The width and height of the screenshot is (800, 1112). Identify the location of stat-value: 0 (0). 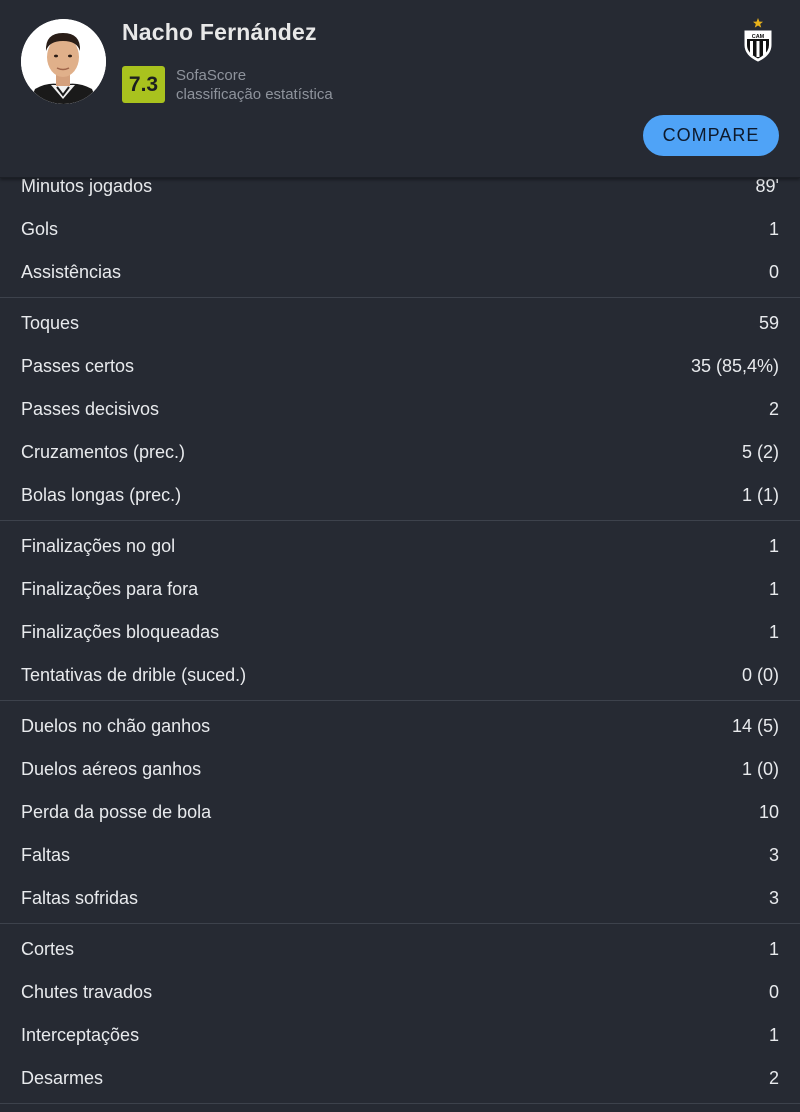
(760, 675).